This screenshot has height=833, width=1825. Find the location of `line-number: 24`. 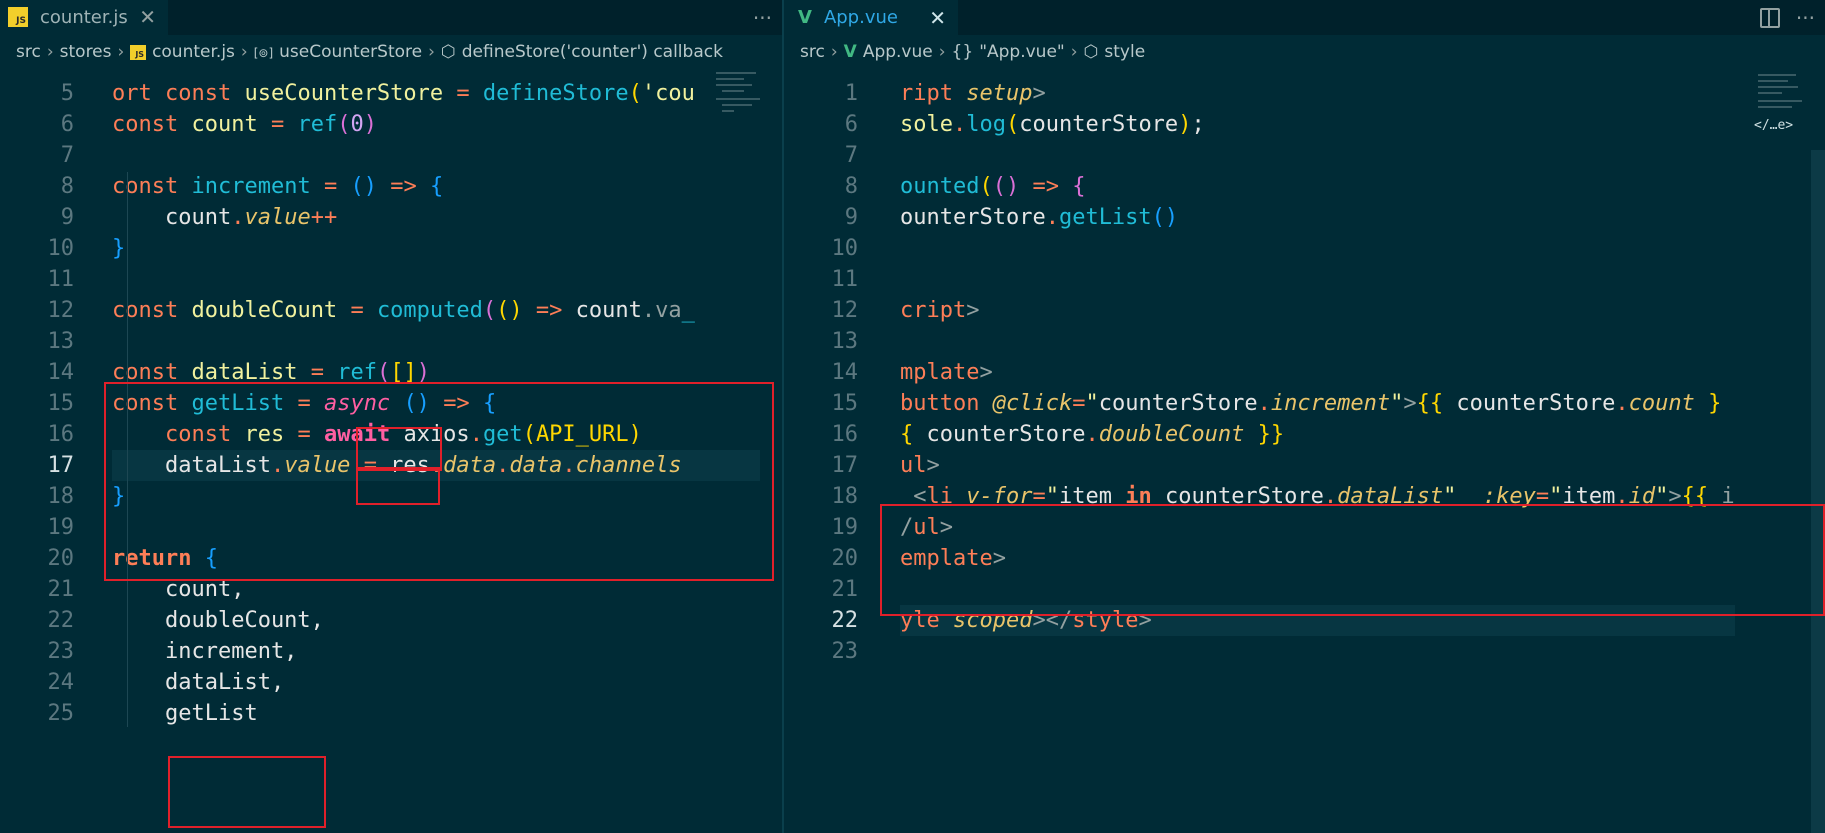

line-number: 24 is located at coordinates (61, 682).